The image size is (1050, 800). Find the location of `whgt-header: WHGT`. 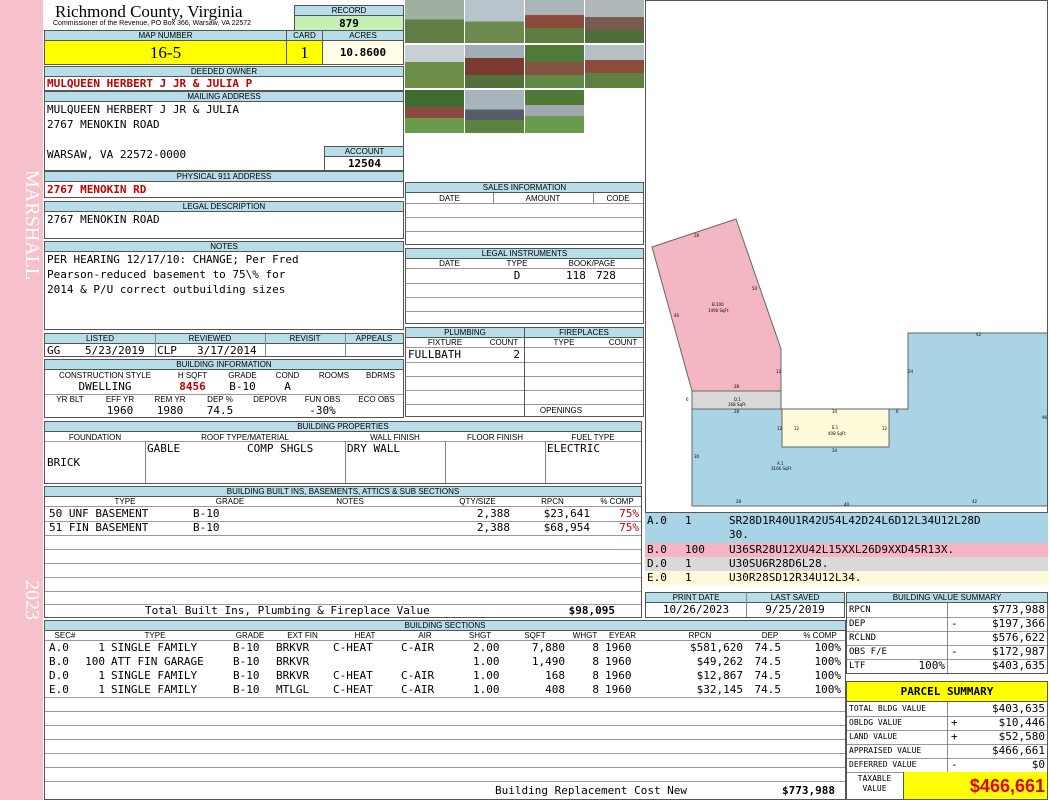

whgt-header: WHGT is located at coordinates (585, 635).